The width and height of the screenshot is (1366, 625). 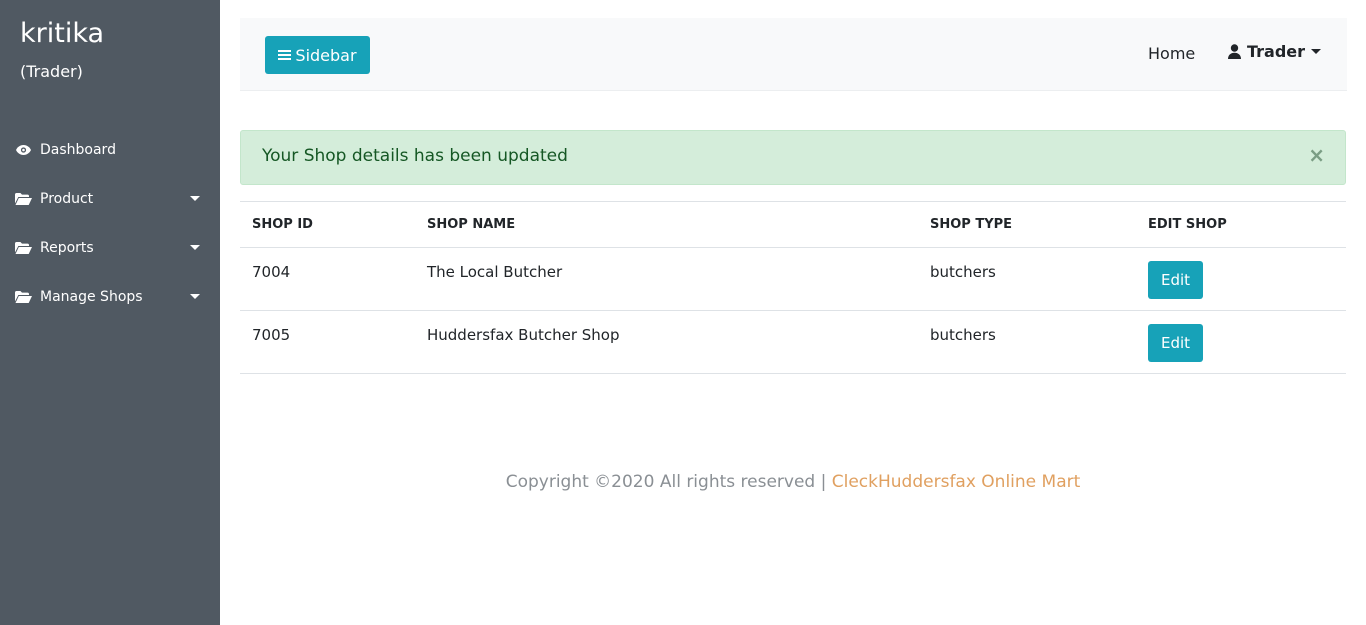 I want to click on footer-brand-link: CleckHuddersfax Online Mart, so click(x=956, y=482).